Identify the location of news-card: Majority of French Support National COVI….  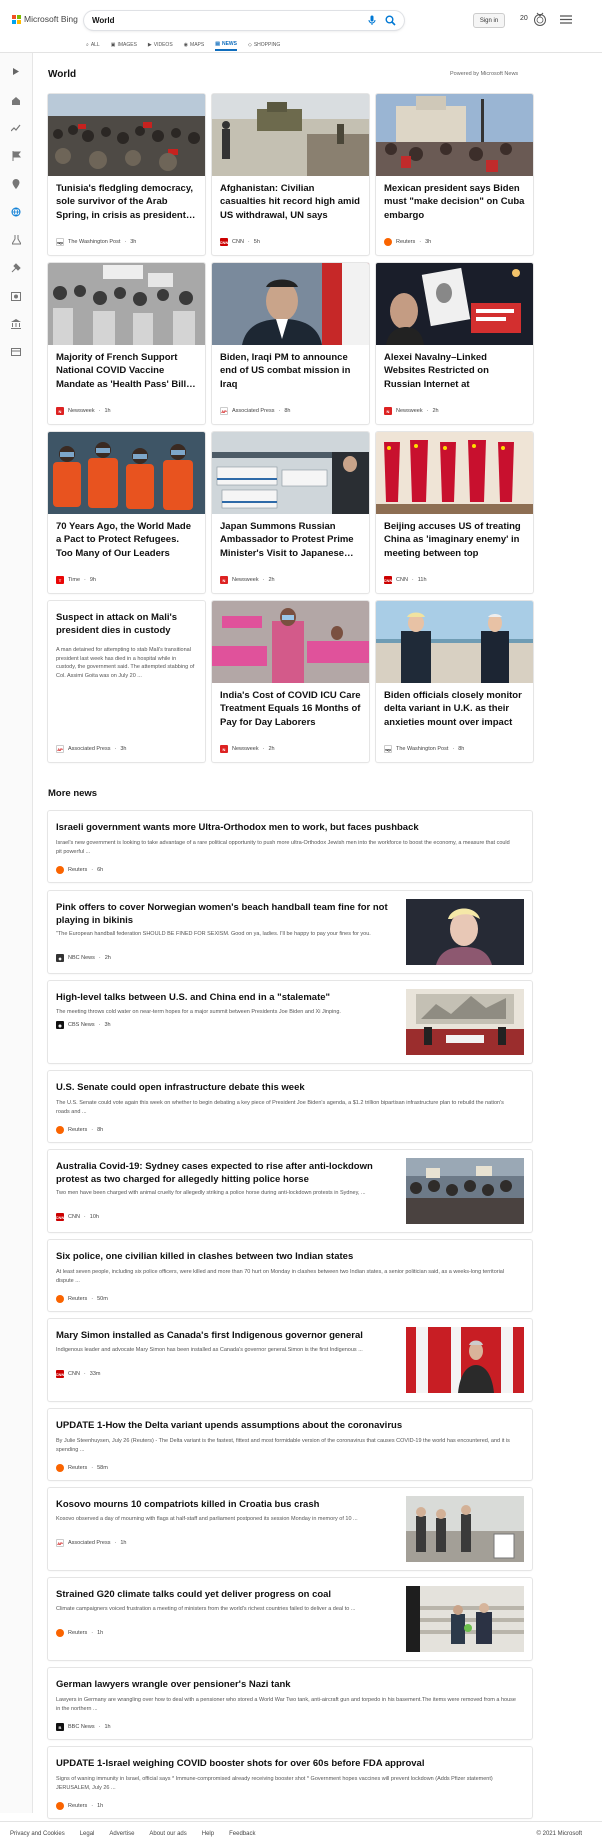
(126, 343).